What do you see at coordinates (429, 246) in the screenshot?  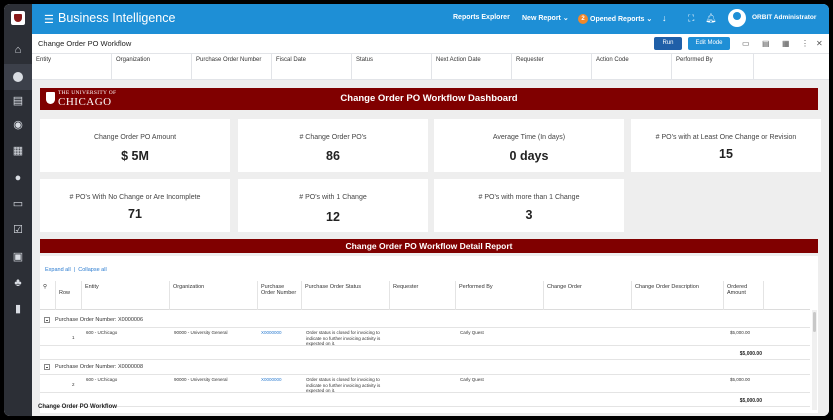 I see `detail-report-title: Change Order PO Workflow Detail Report` at bounding box center [429, 246].